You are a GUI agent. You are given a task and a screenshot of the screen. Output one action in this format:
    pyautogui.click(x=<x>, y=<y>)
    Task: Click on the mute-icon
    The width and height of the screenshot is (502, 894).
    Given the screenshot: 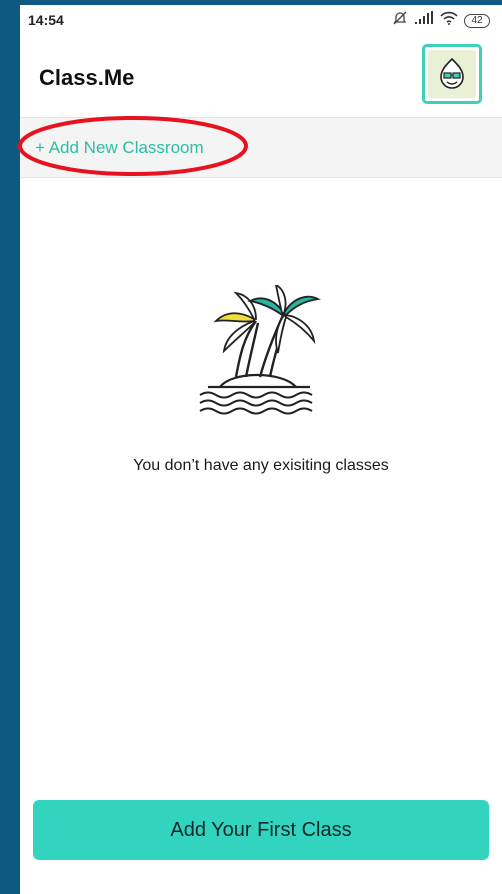 What is the action you would take?
    pyautogui.click(x=400, y=20)
    